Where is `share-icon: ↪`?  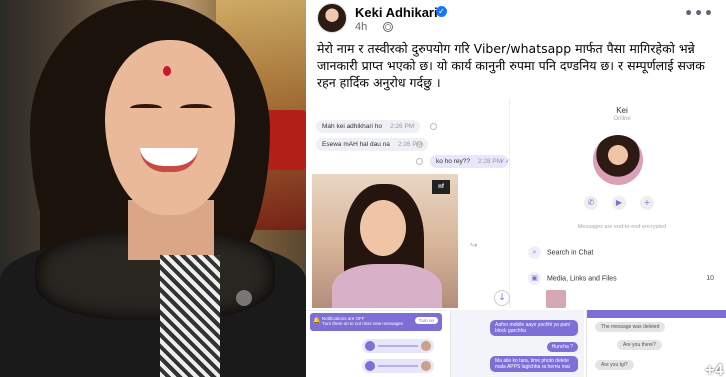
share-icon: ↪ is located at coordinates (474, 246).